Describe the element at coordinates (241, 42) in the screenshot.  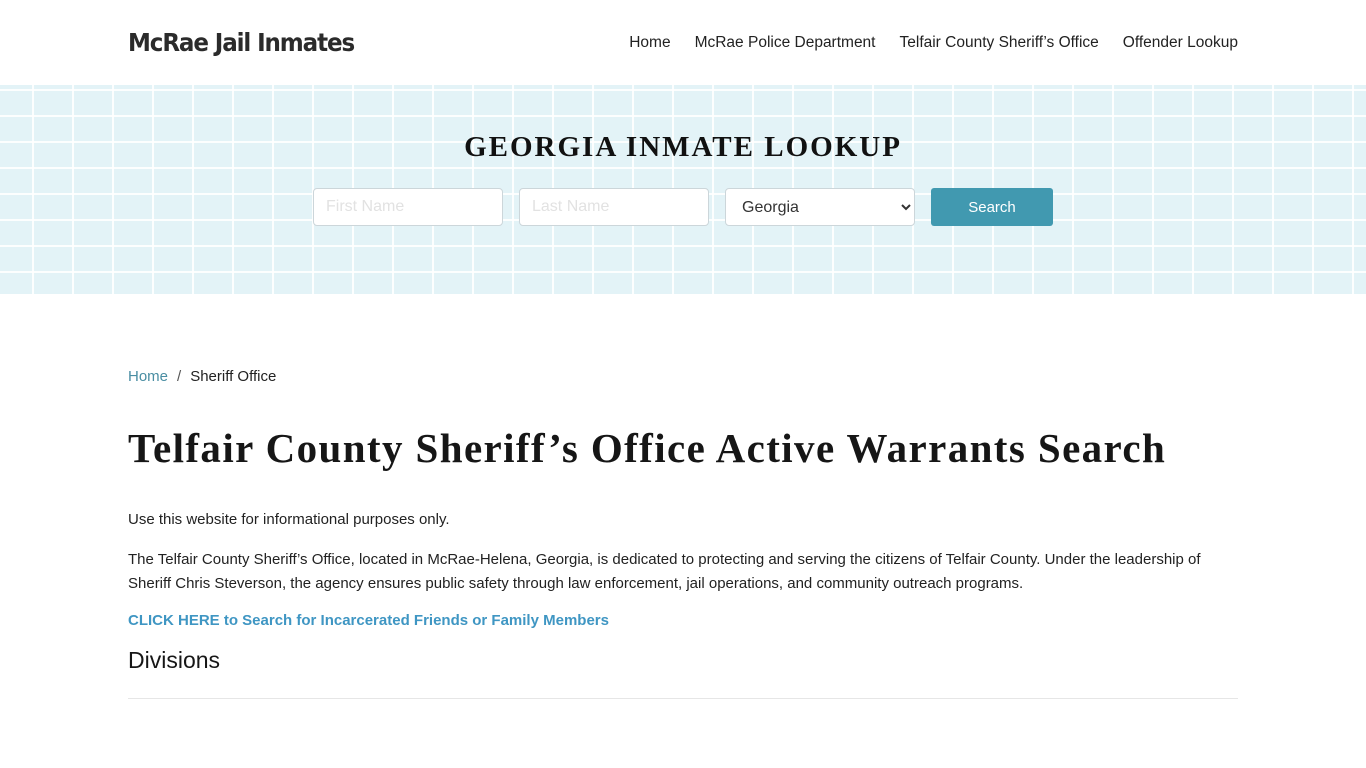
I see `site-logo: McRae Jail Inmates` at that location.